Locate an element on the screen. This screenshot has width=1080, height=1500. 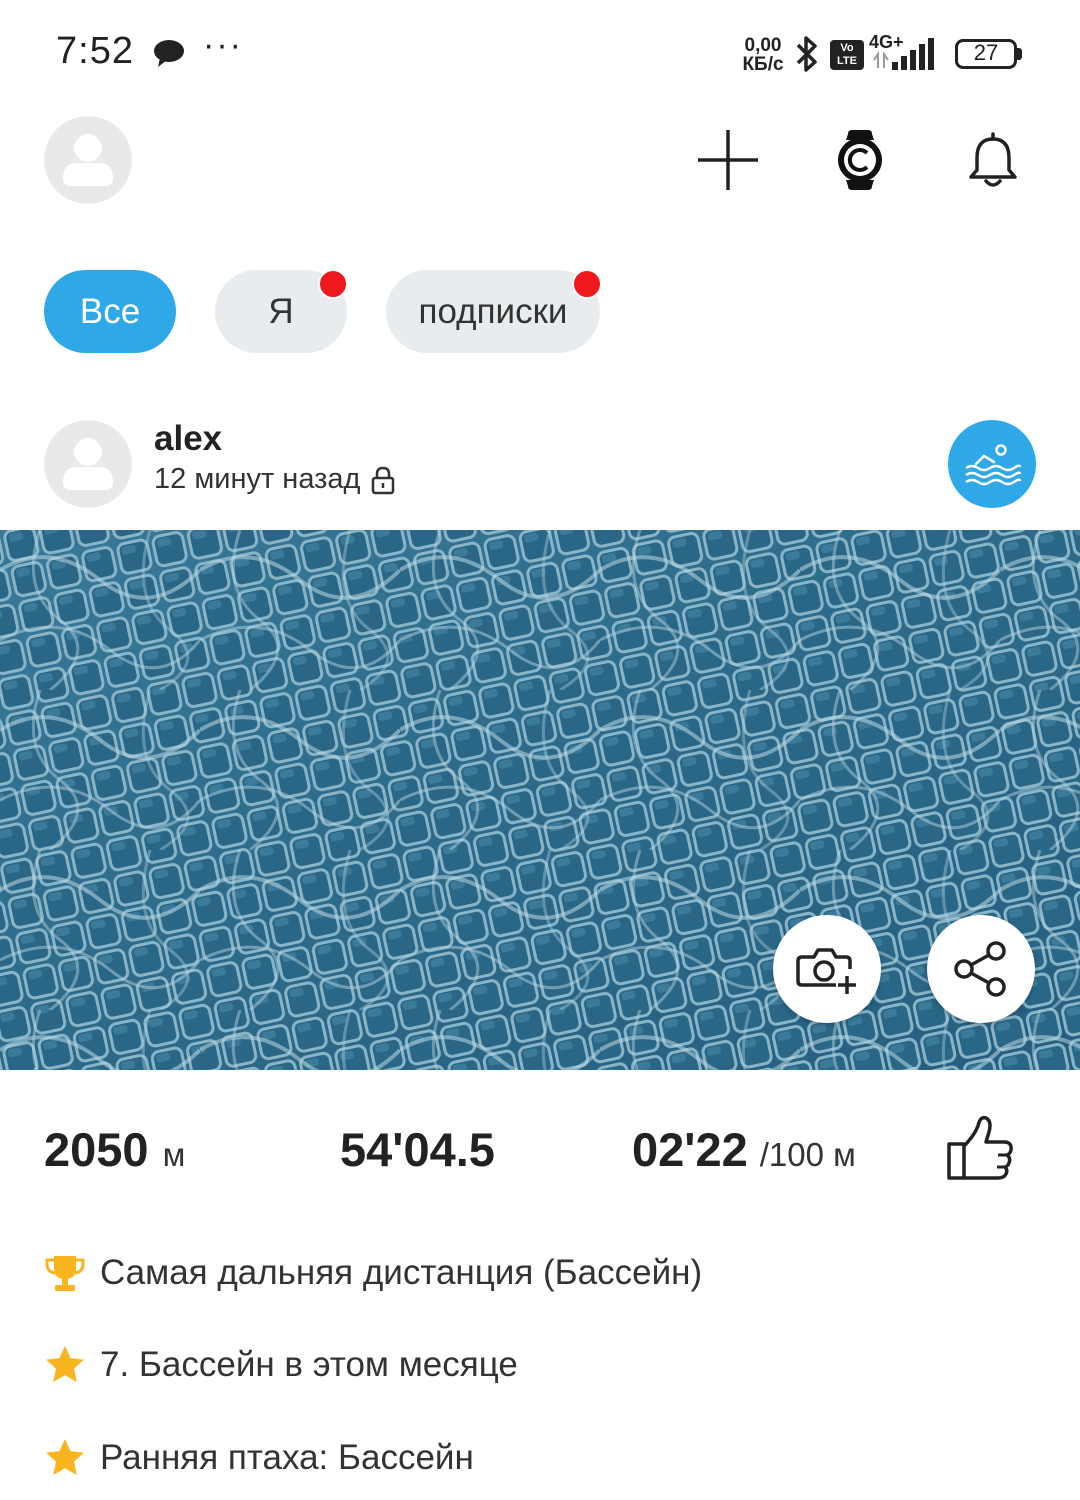
add-photo-icon is located at coordinates (826, 971).